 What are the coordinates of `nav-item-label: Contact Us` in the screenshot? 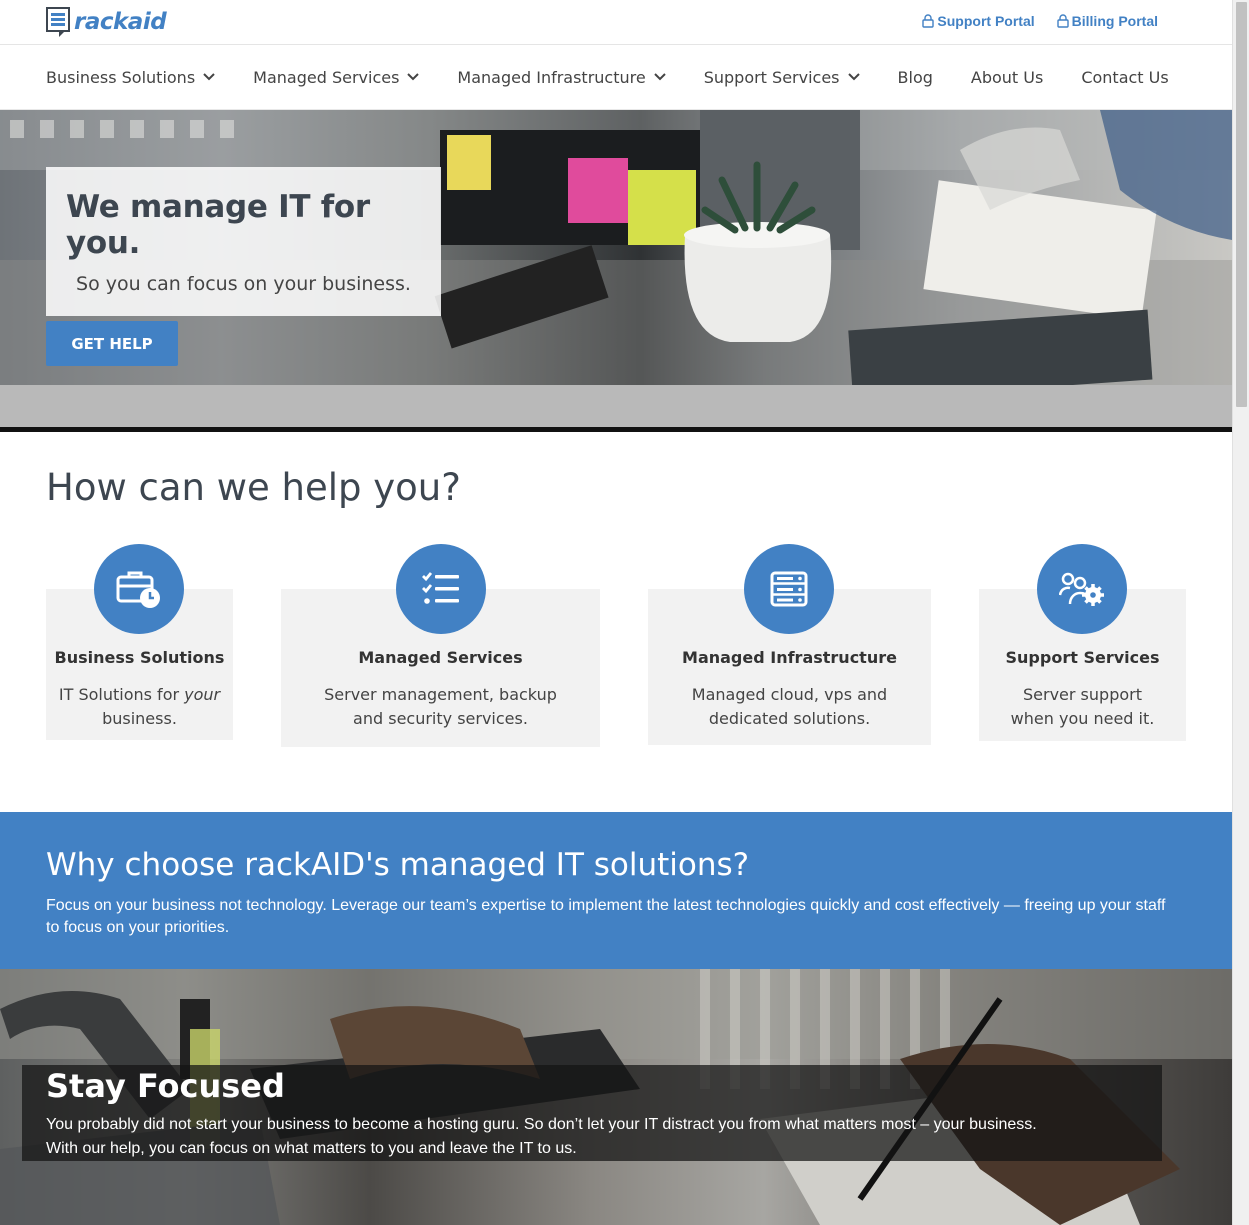 It's located at (1125, 77).